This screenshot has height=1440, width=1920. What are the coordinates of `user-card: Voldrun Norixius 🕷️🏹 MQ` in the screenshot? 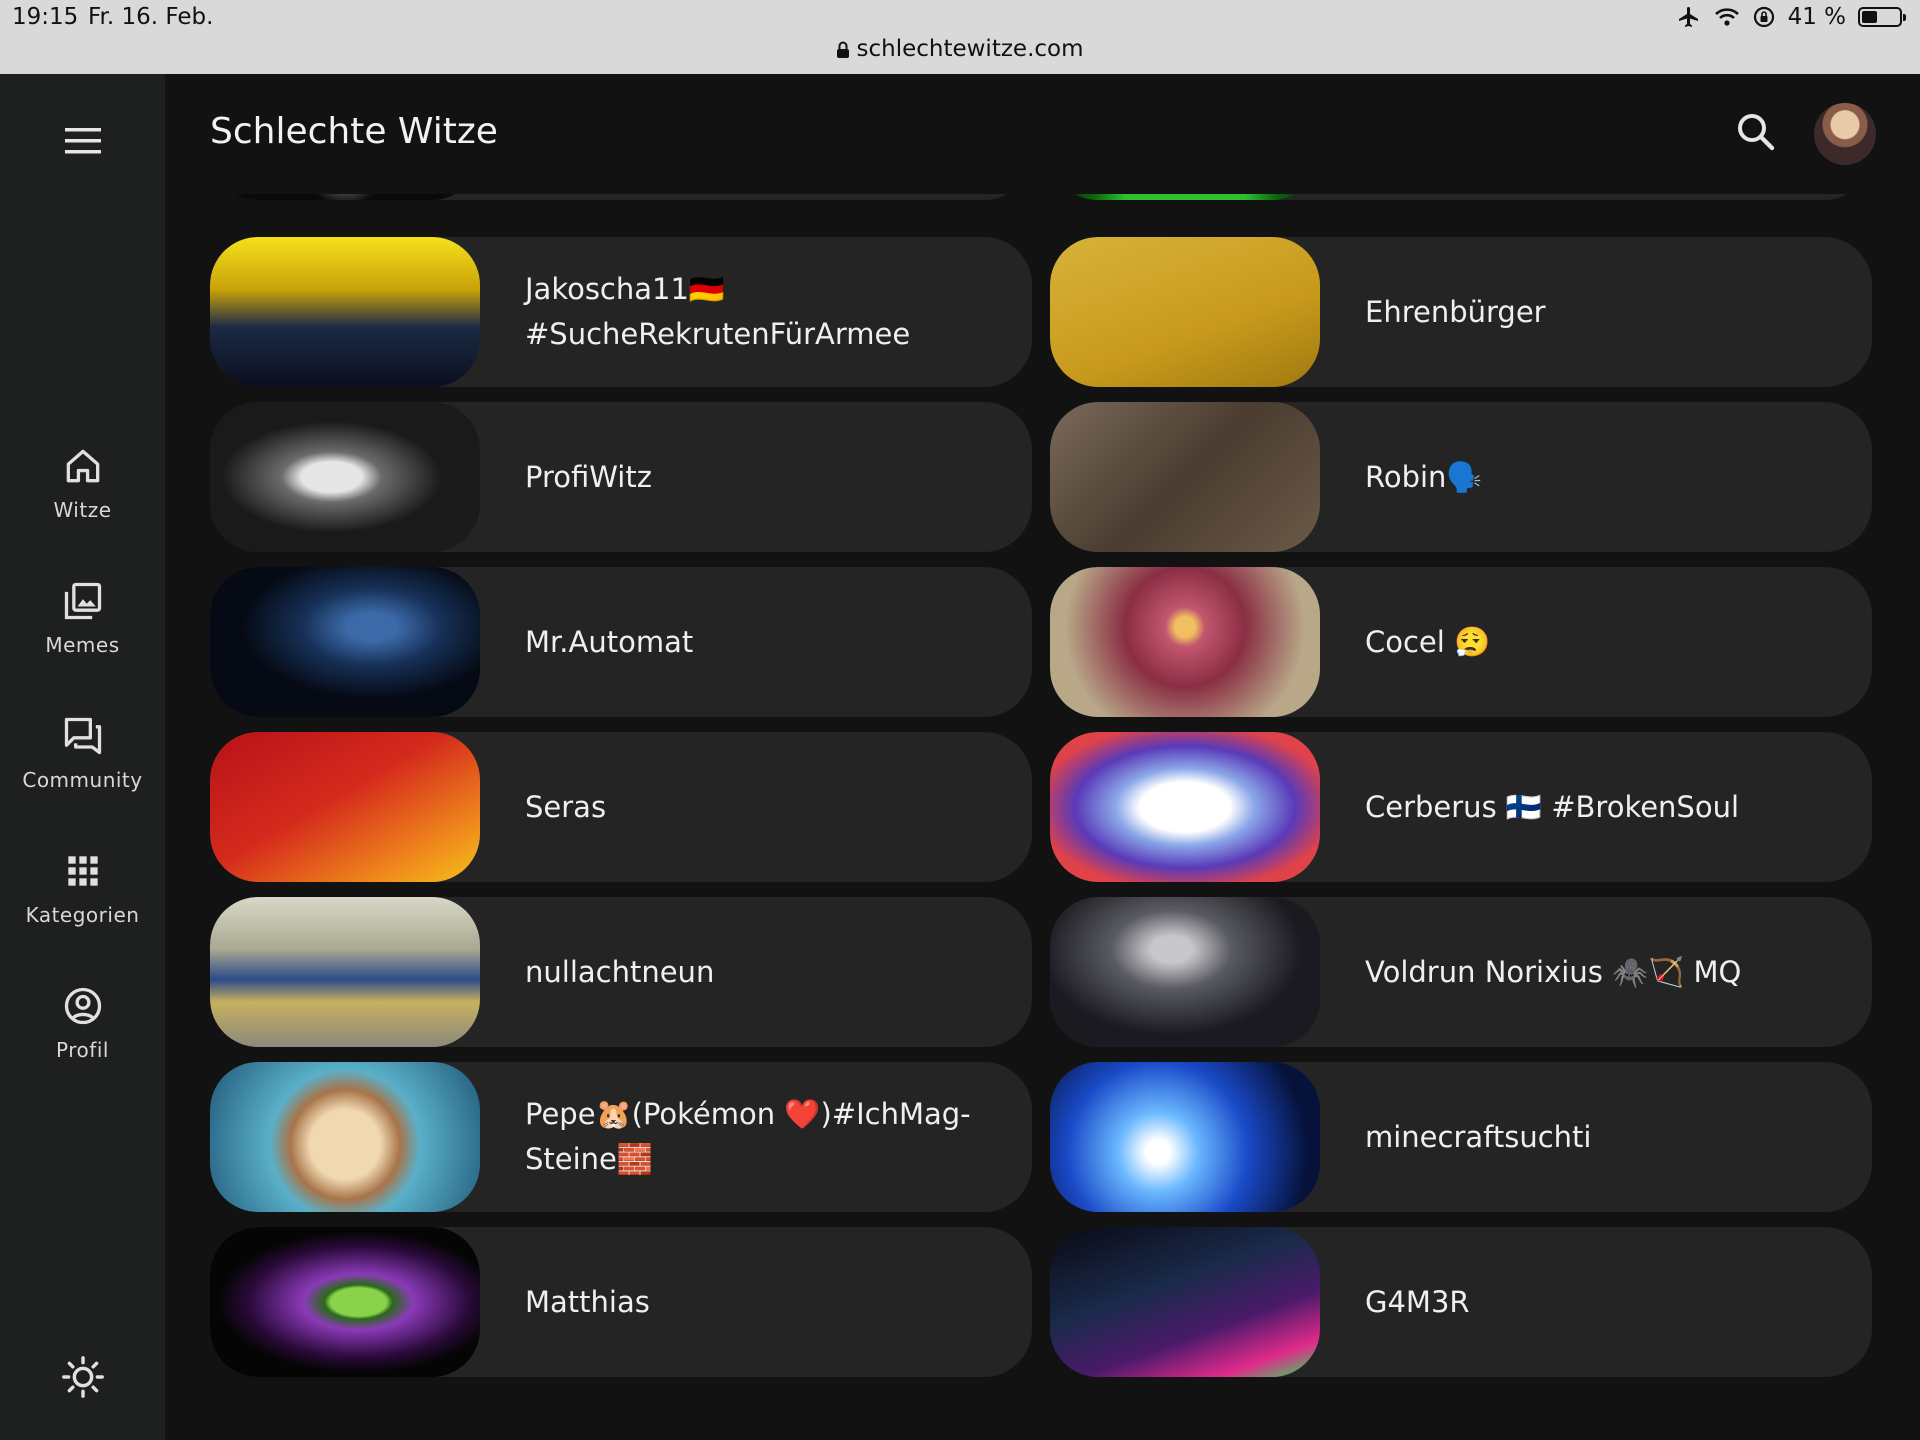 It's located at (1461, 972).